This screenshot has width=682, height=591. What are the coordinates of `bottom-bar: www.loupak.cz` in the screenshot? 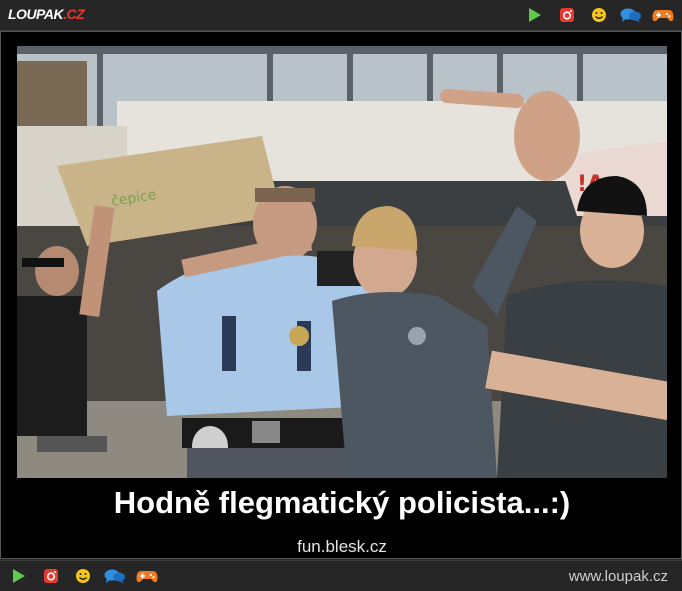 It's located at (341, 575).